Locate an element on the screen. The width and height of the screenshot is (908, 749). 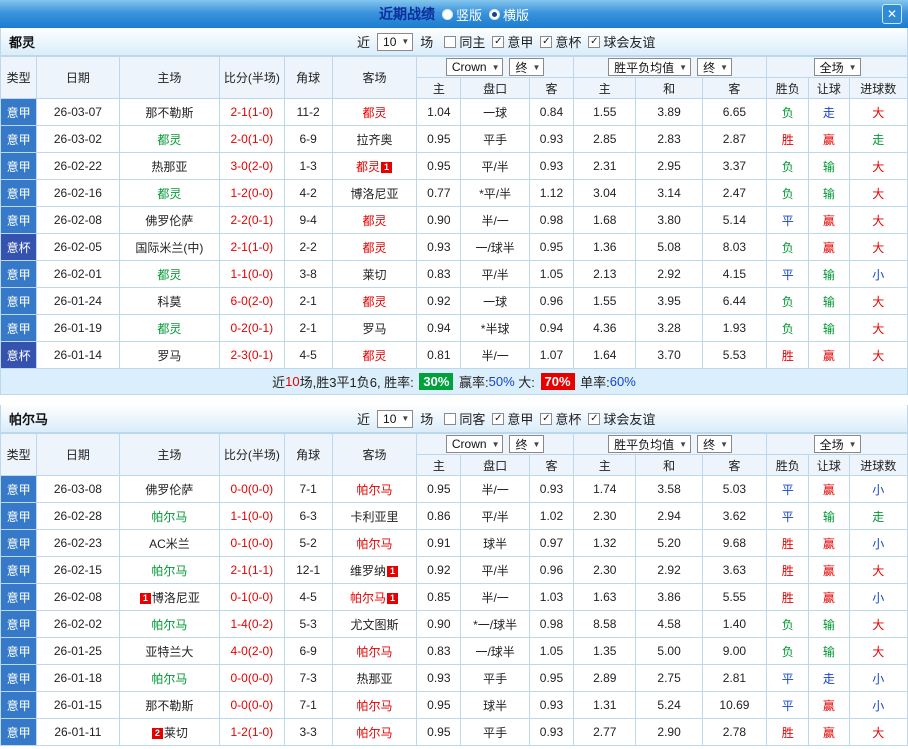
layout-radio-label: 横版 is located at coordinates (516, 14).